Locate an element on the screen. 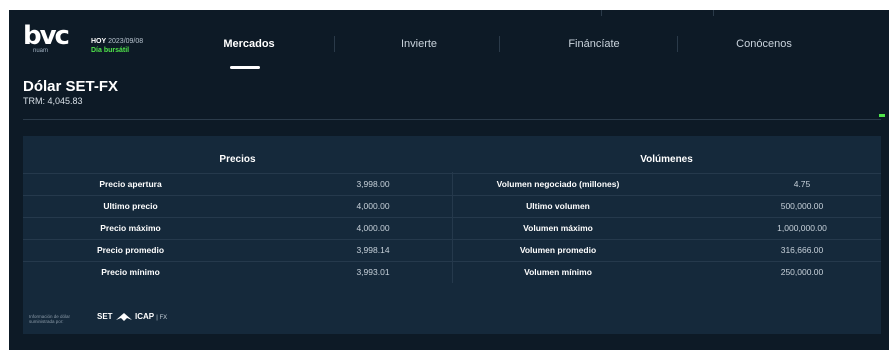 The width and height of the screenshot is (894, 356). volume-label: Ultimo volumen is located at coordinates (558, 206).